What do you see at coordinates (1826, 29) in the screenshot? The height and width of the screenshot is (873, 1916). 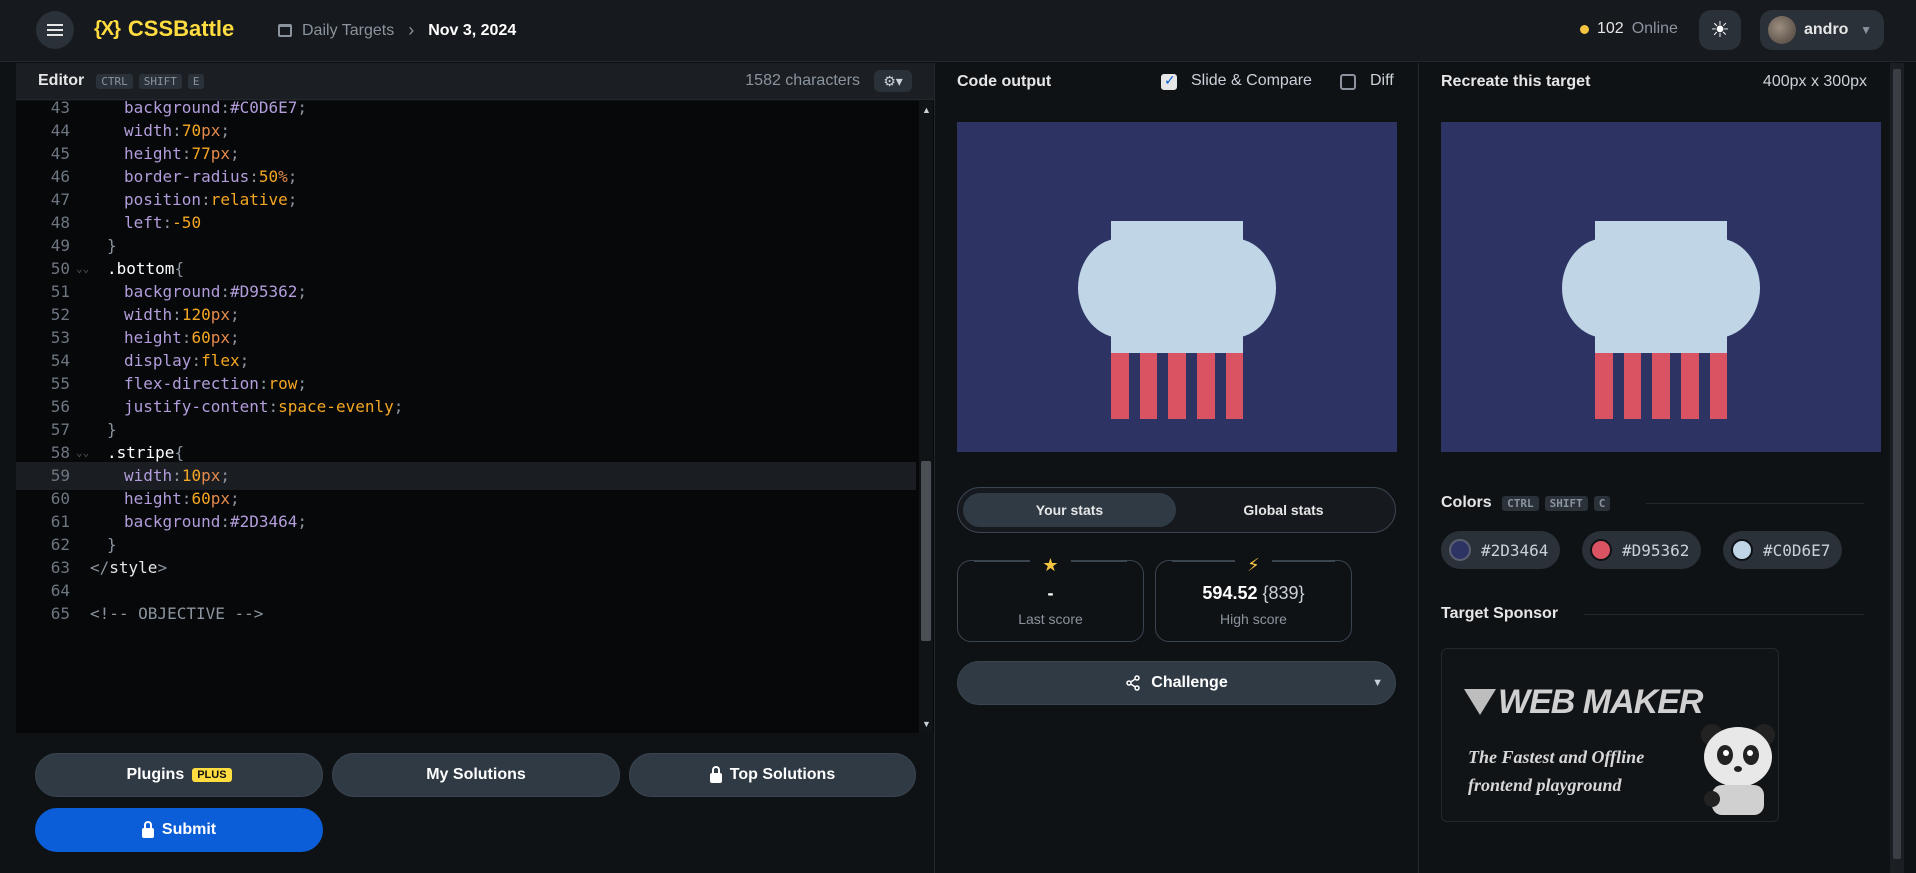 I see `username: andro` at bounding box center [1826, 29].